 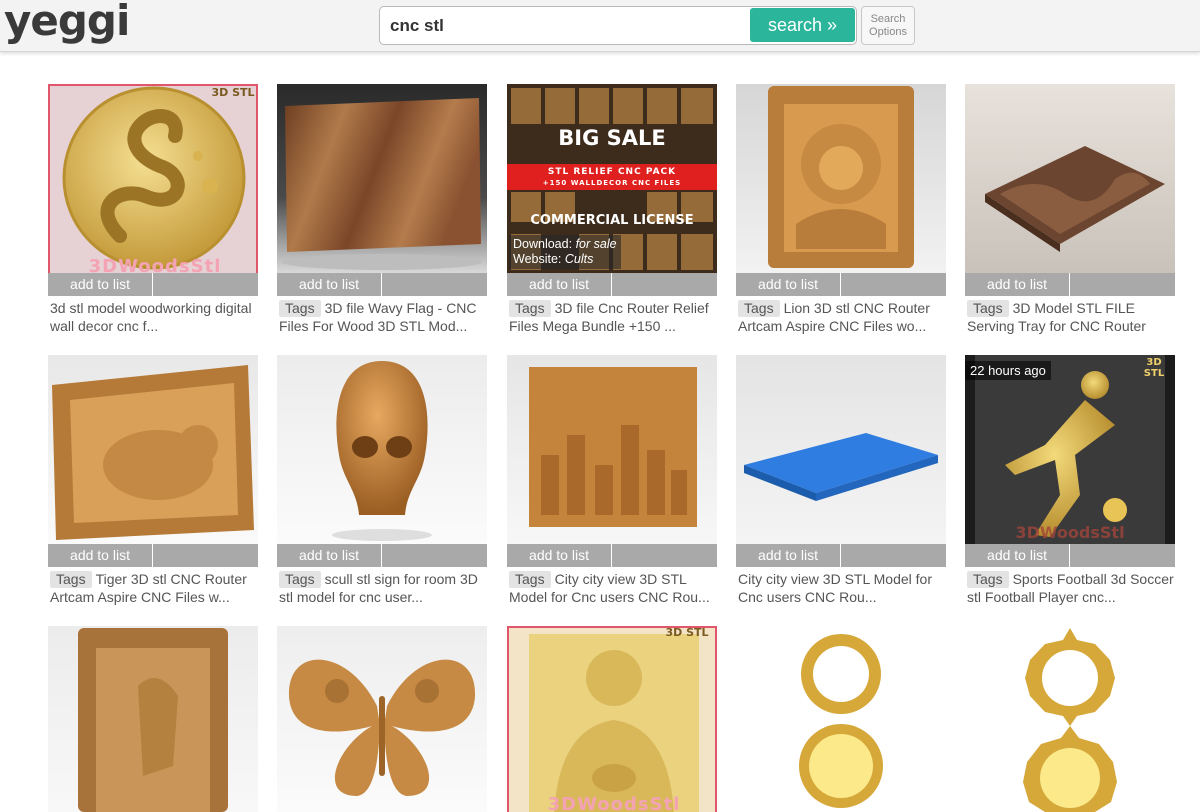 I want to click on wavy-flag-image, so click(x=382, y=184).